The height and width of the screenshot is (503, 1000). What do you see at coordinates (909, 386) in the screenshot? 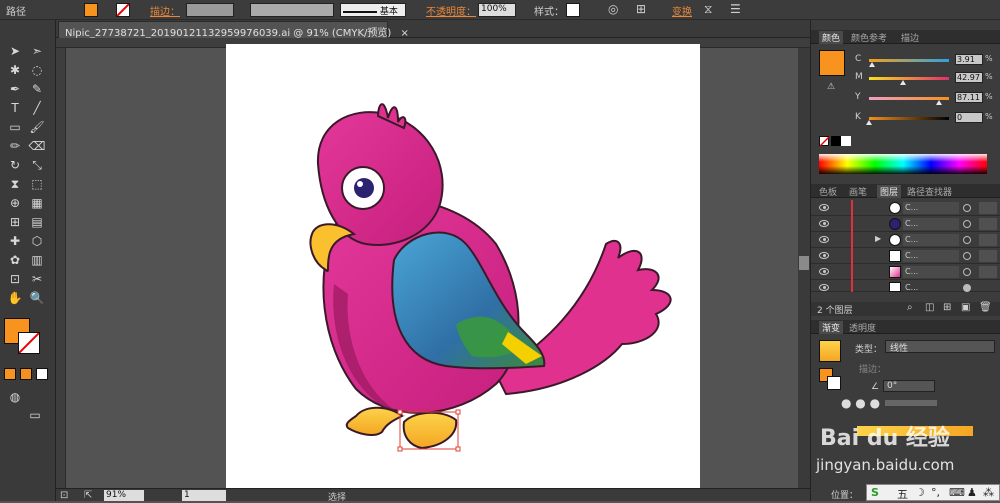
I see `angle-field: 0°` at bounding box center [909, 386].